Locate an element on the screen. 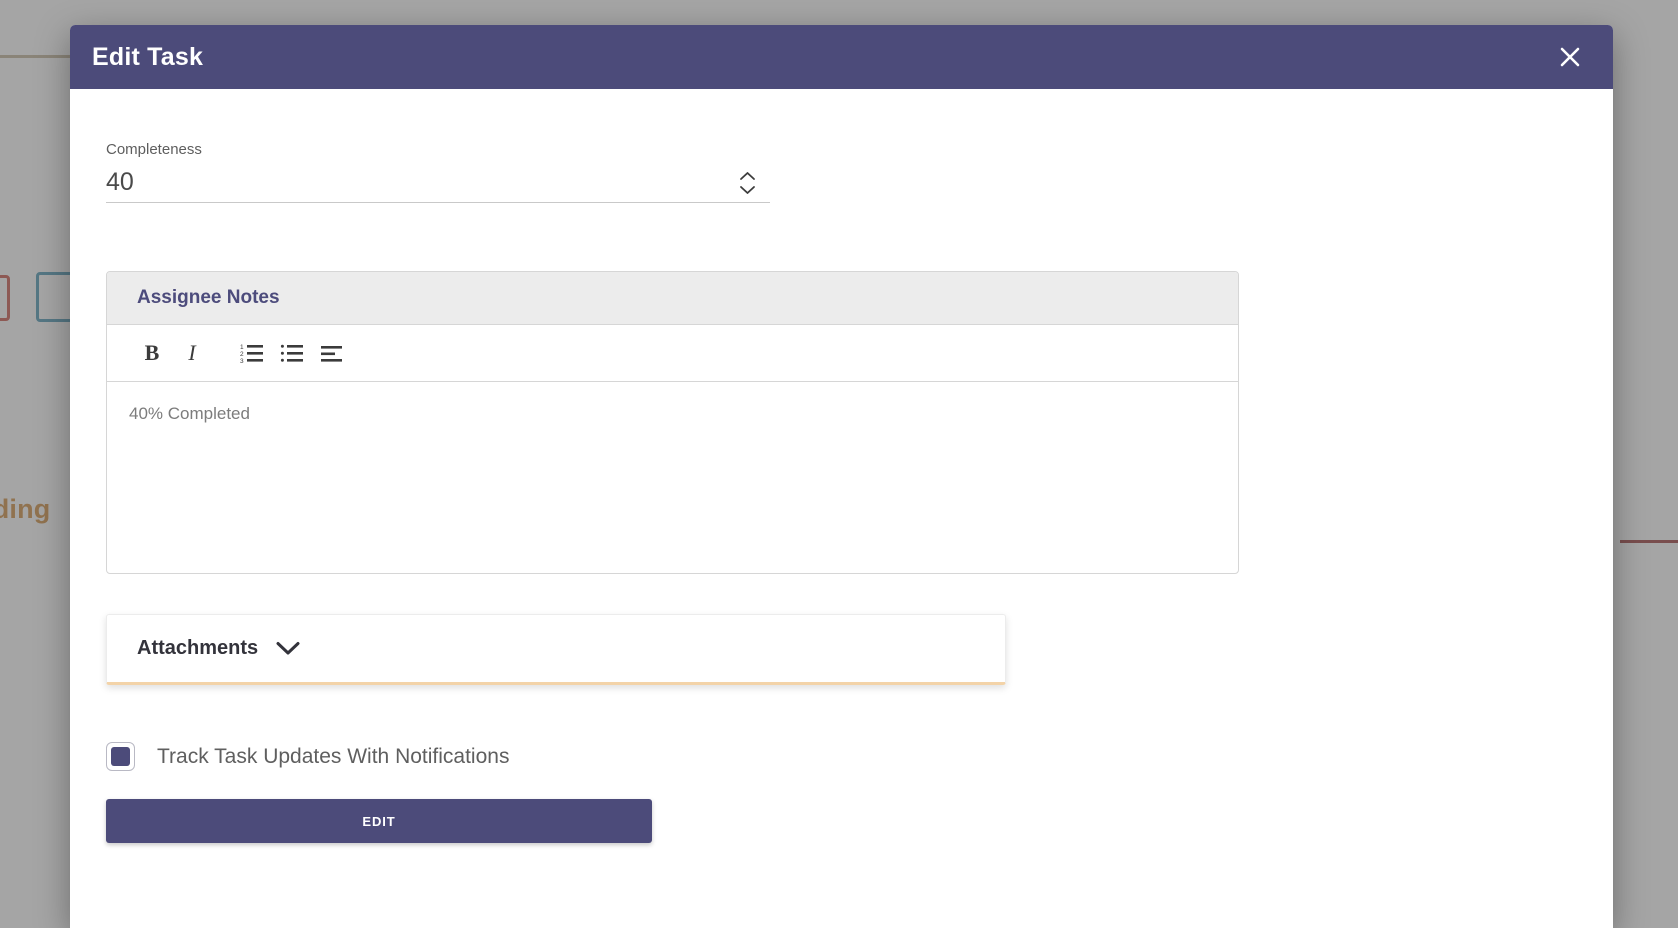 This screenshot has height=928, width=1678. dialog-title: Edit Task is located at coordinates (148, 56).